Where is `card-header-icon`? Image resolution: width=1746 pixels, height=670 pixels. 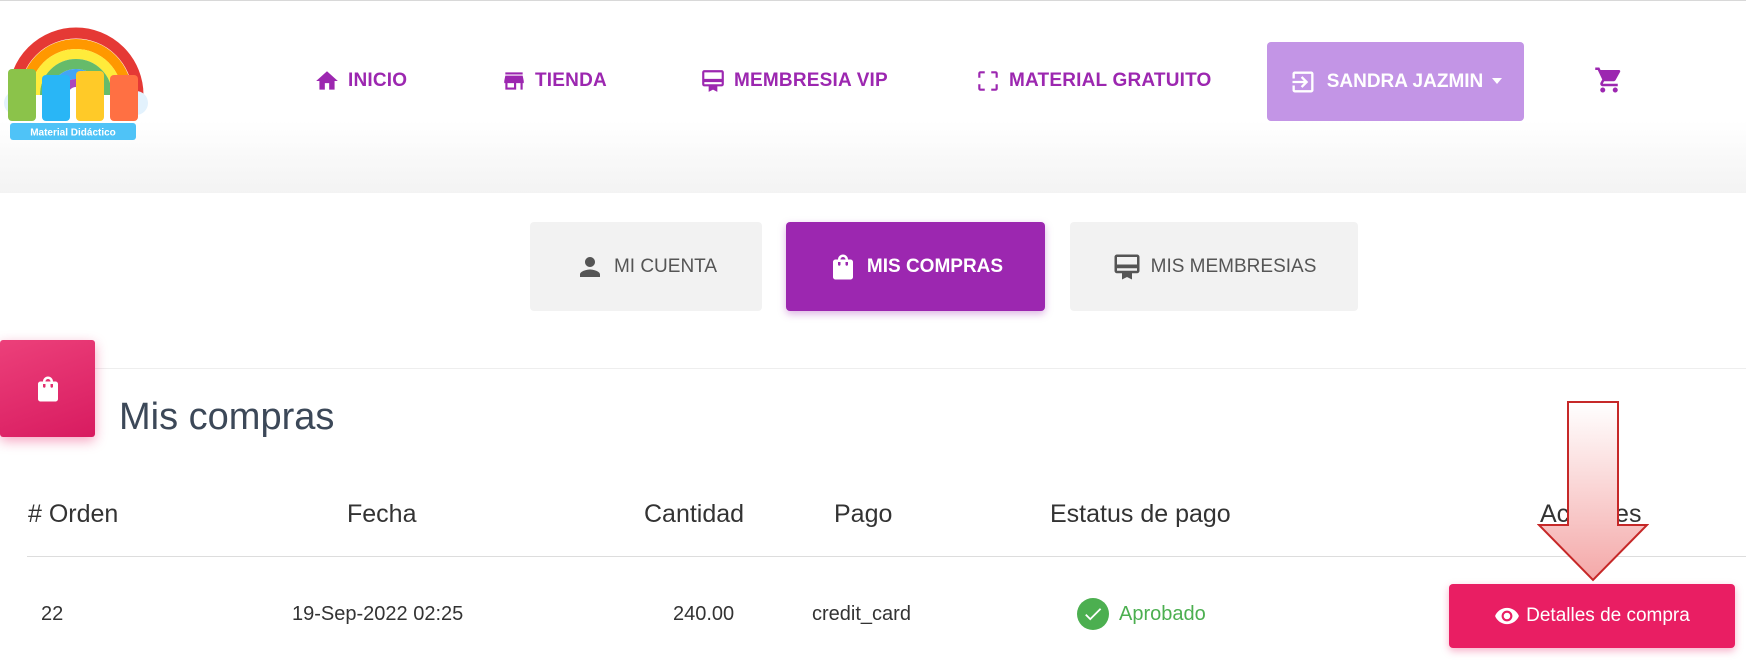 card-header-icon is located at coordinates (47, 388).